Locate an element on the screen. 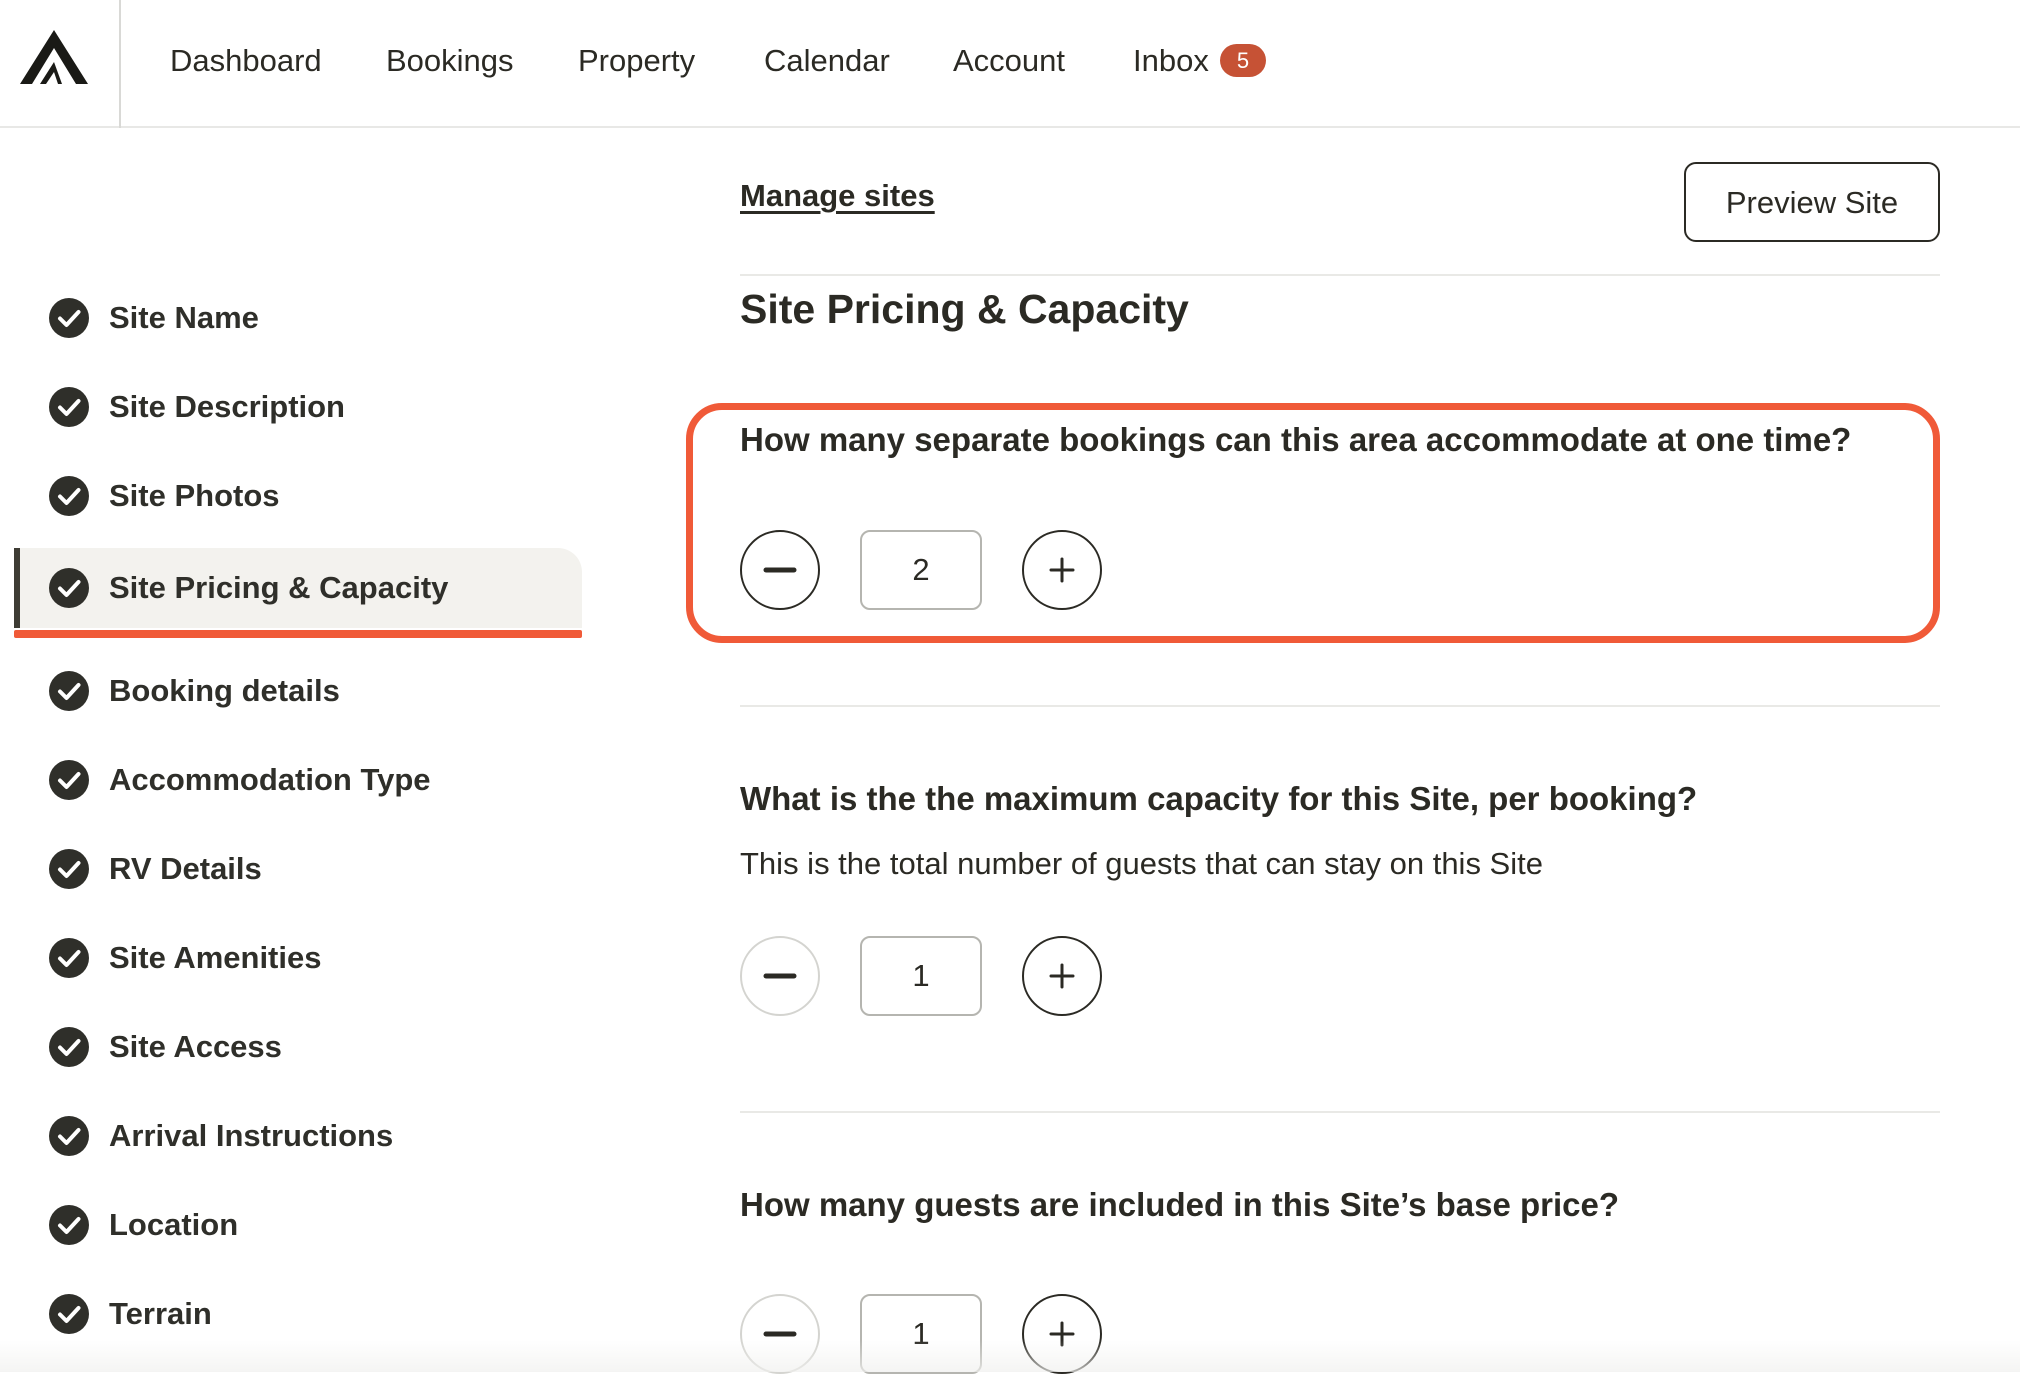  base-price-guests-stepper: 1 is located at coordinates (921, 1335).